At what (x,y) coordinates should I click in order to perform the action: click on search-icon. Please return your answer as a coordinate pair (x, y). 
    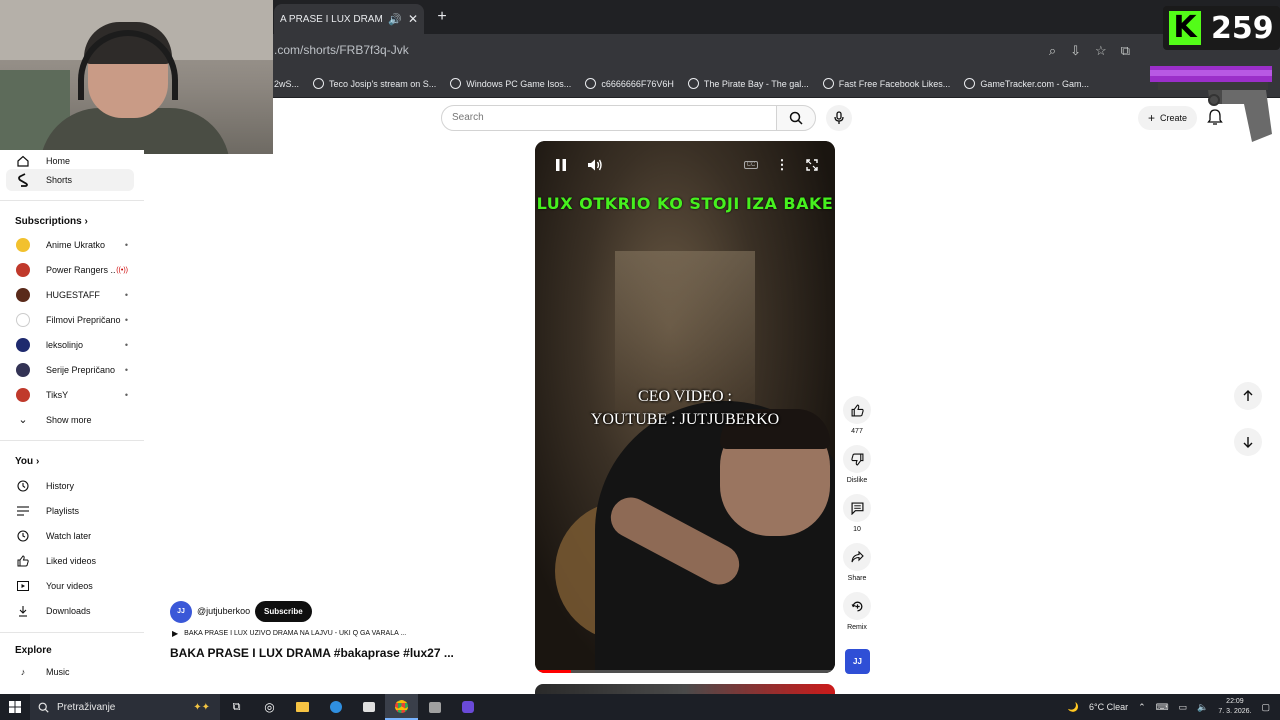
    Looking at the image, I should click on (796, 118).